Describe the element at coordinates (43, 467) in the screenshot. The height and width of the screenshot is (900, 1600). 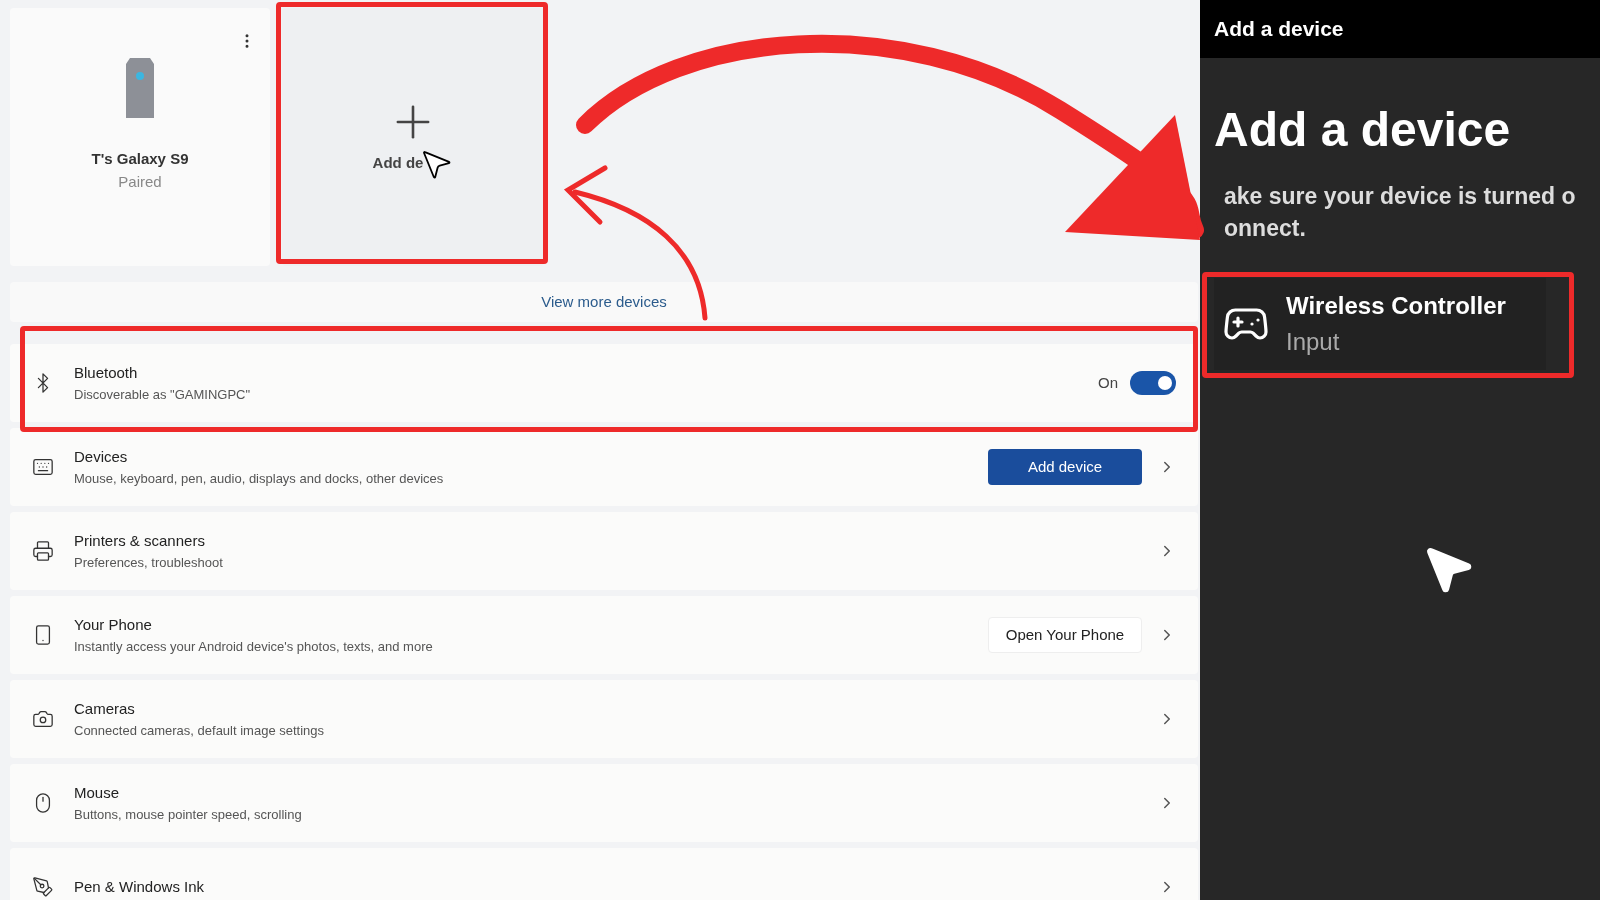
I see `keyboard-icon` at that location.